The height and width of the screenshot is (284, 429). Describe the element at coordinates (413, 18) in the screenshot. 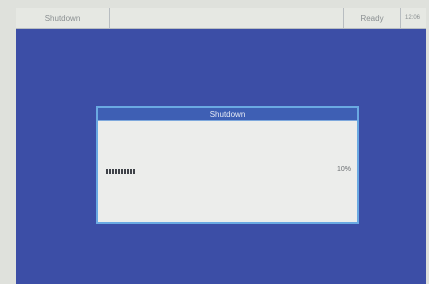

I see `topbar-time: 12:06` at that location.